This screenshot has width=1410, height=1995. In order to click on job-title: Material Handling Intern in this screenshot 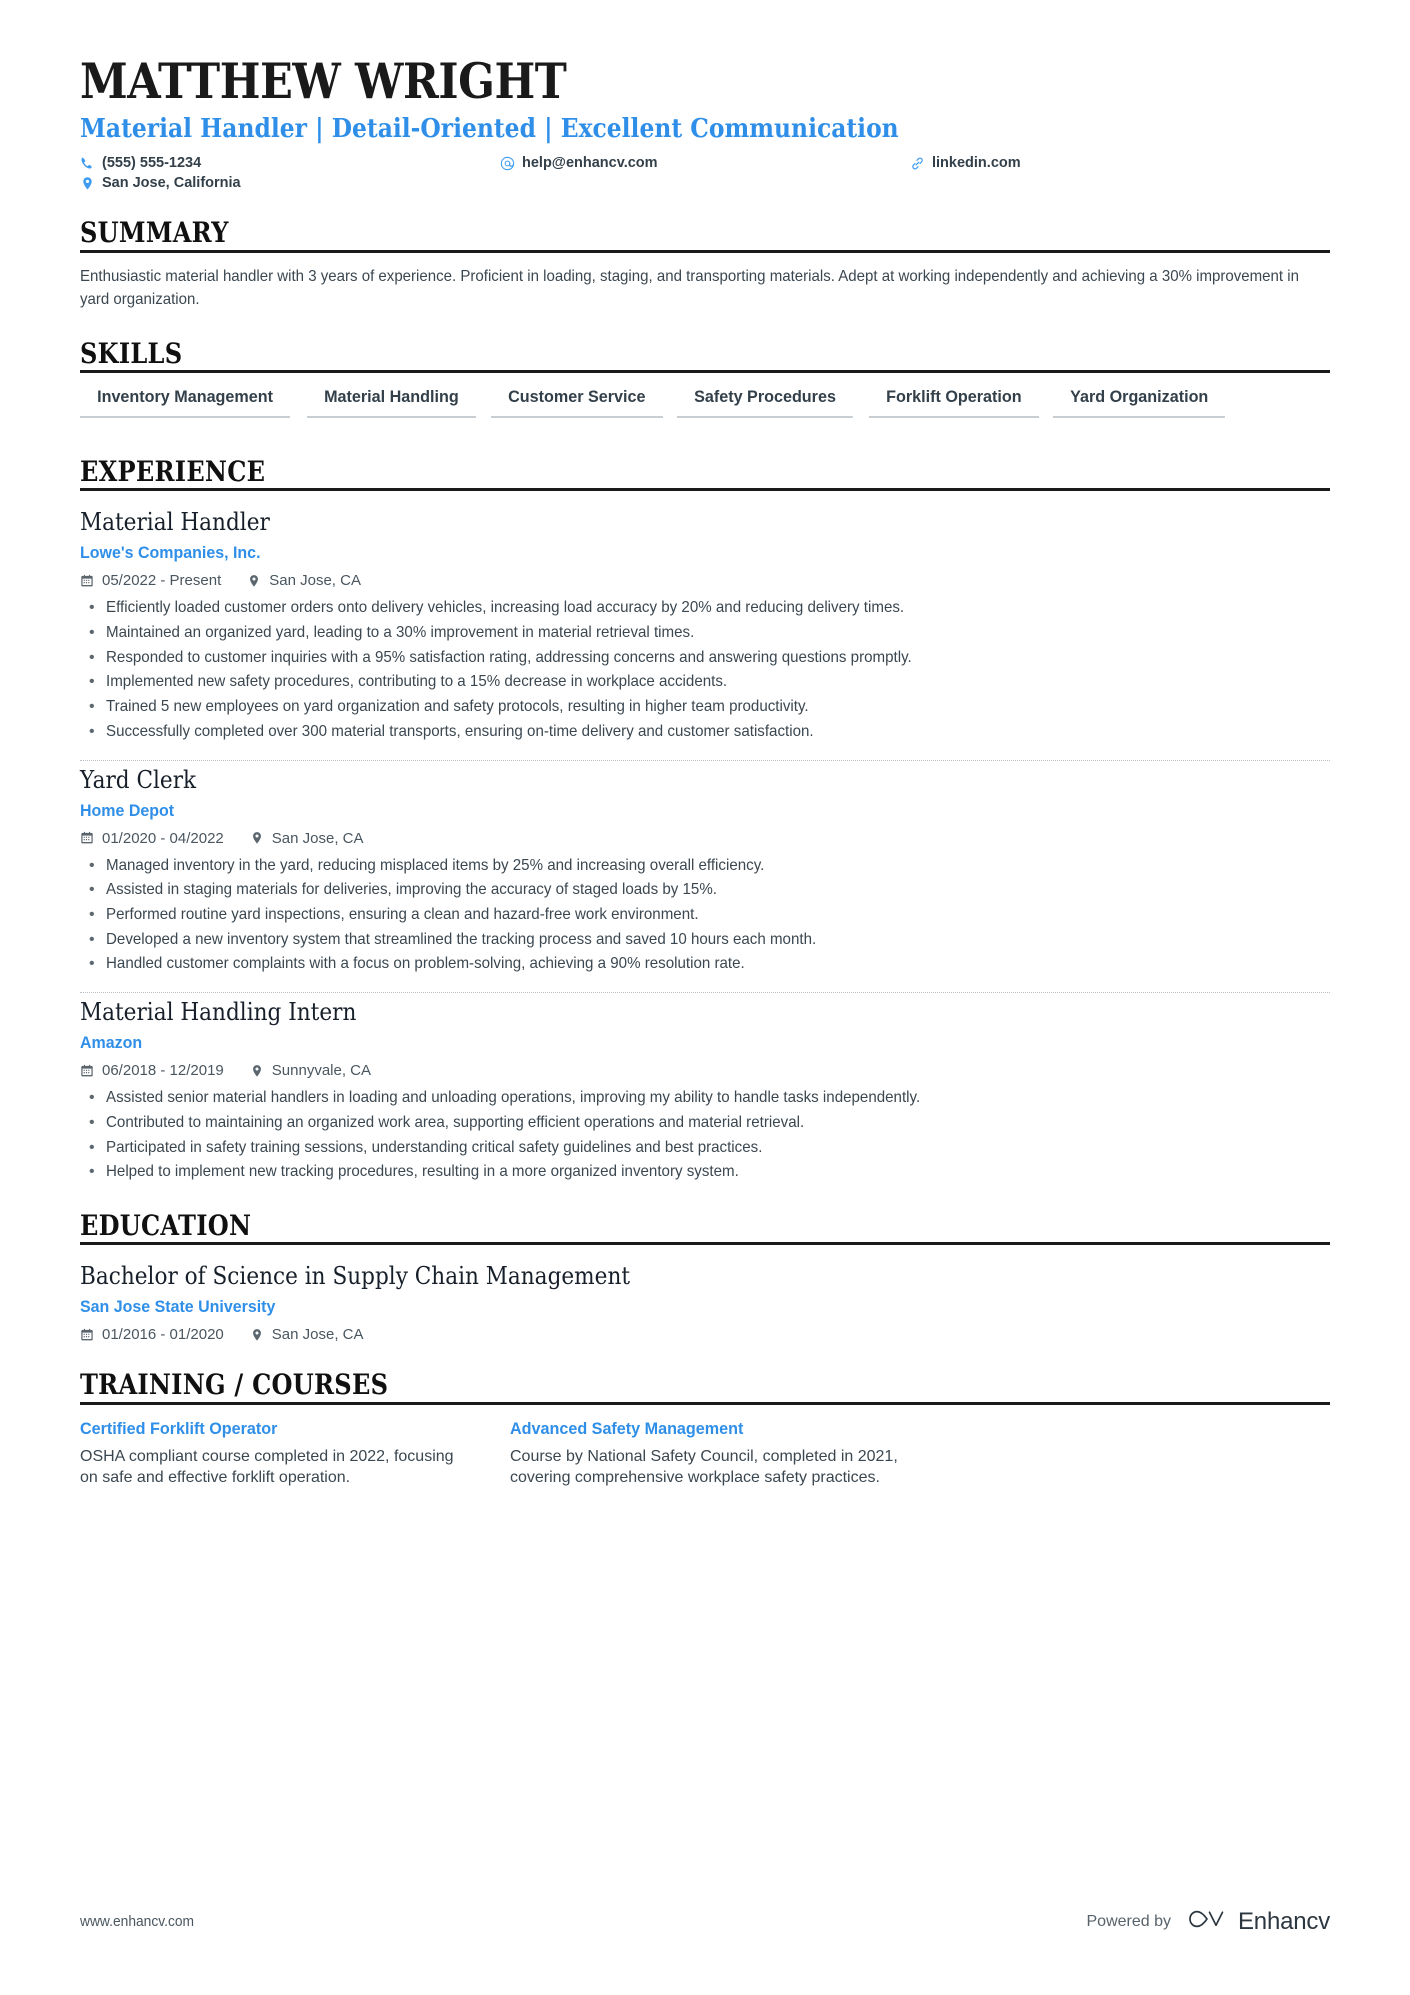, I will do `click(218, 1012)`.